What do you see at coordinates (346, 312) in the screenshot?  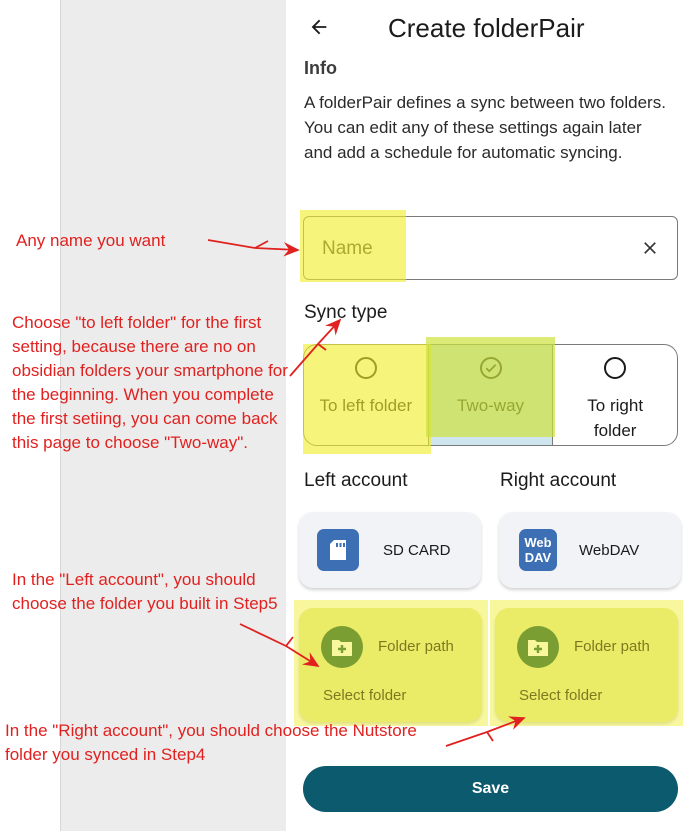 I see `sync-type-heading: Sync type` at bounding box center [346, 312].